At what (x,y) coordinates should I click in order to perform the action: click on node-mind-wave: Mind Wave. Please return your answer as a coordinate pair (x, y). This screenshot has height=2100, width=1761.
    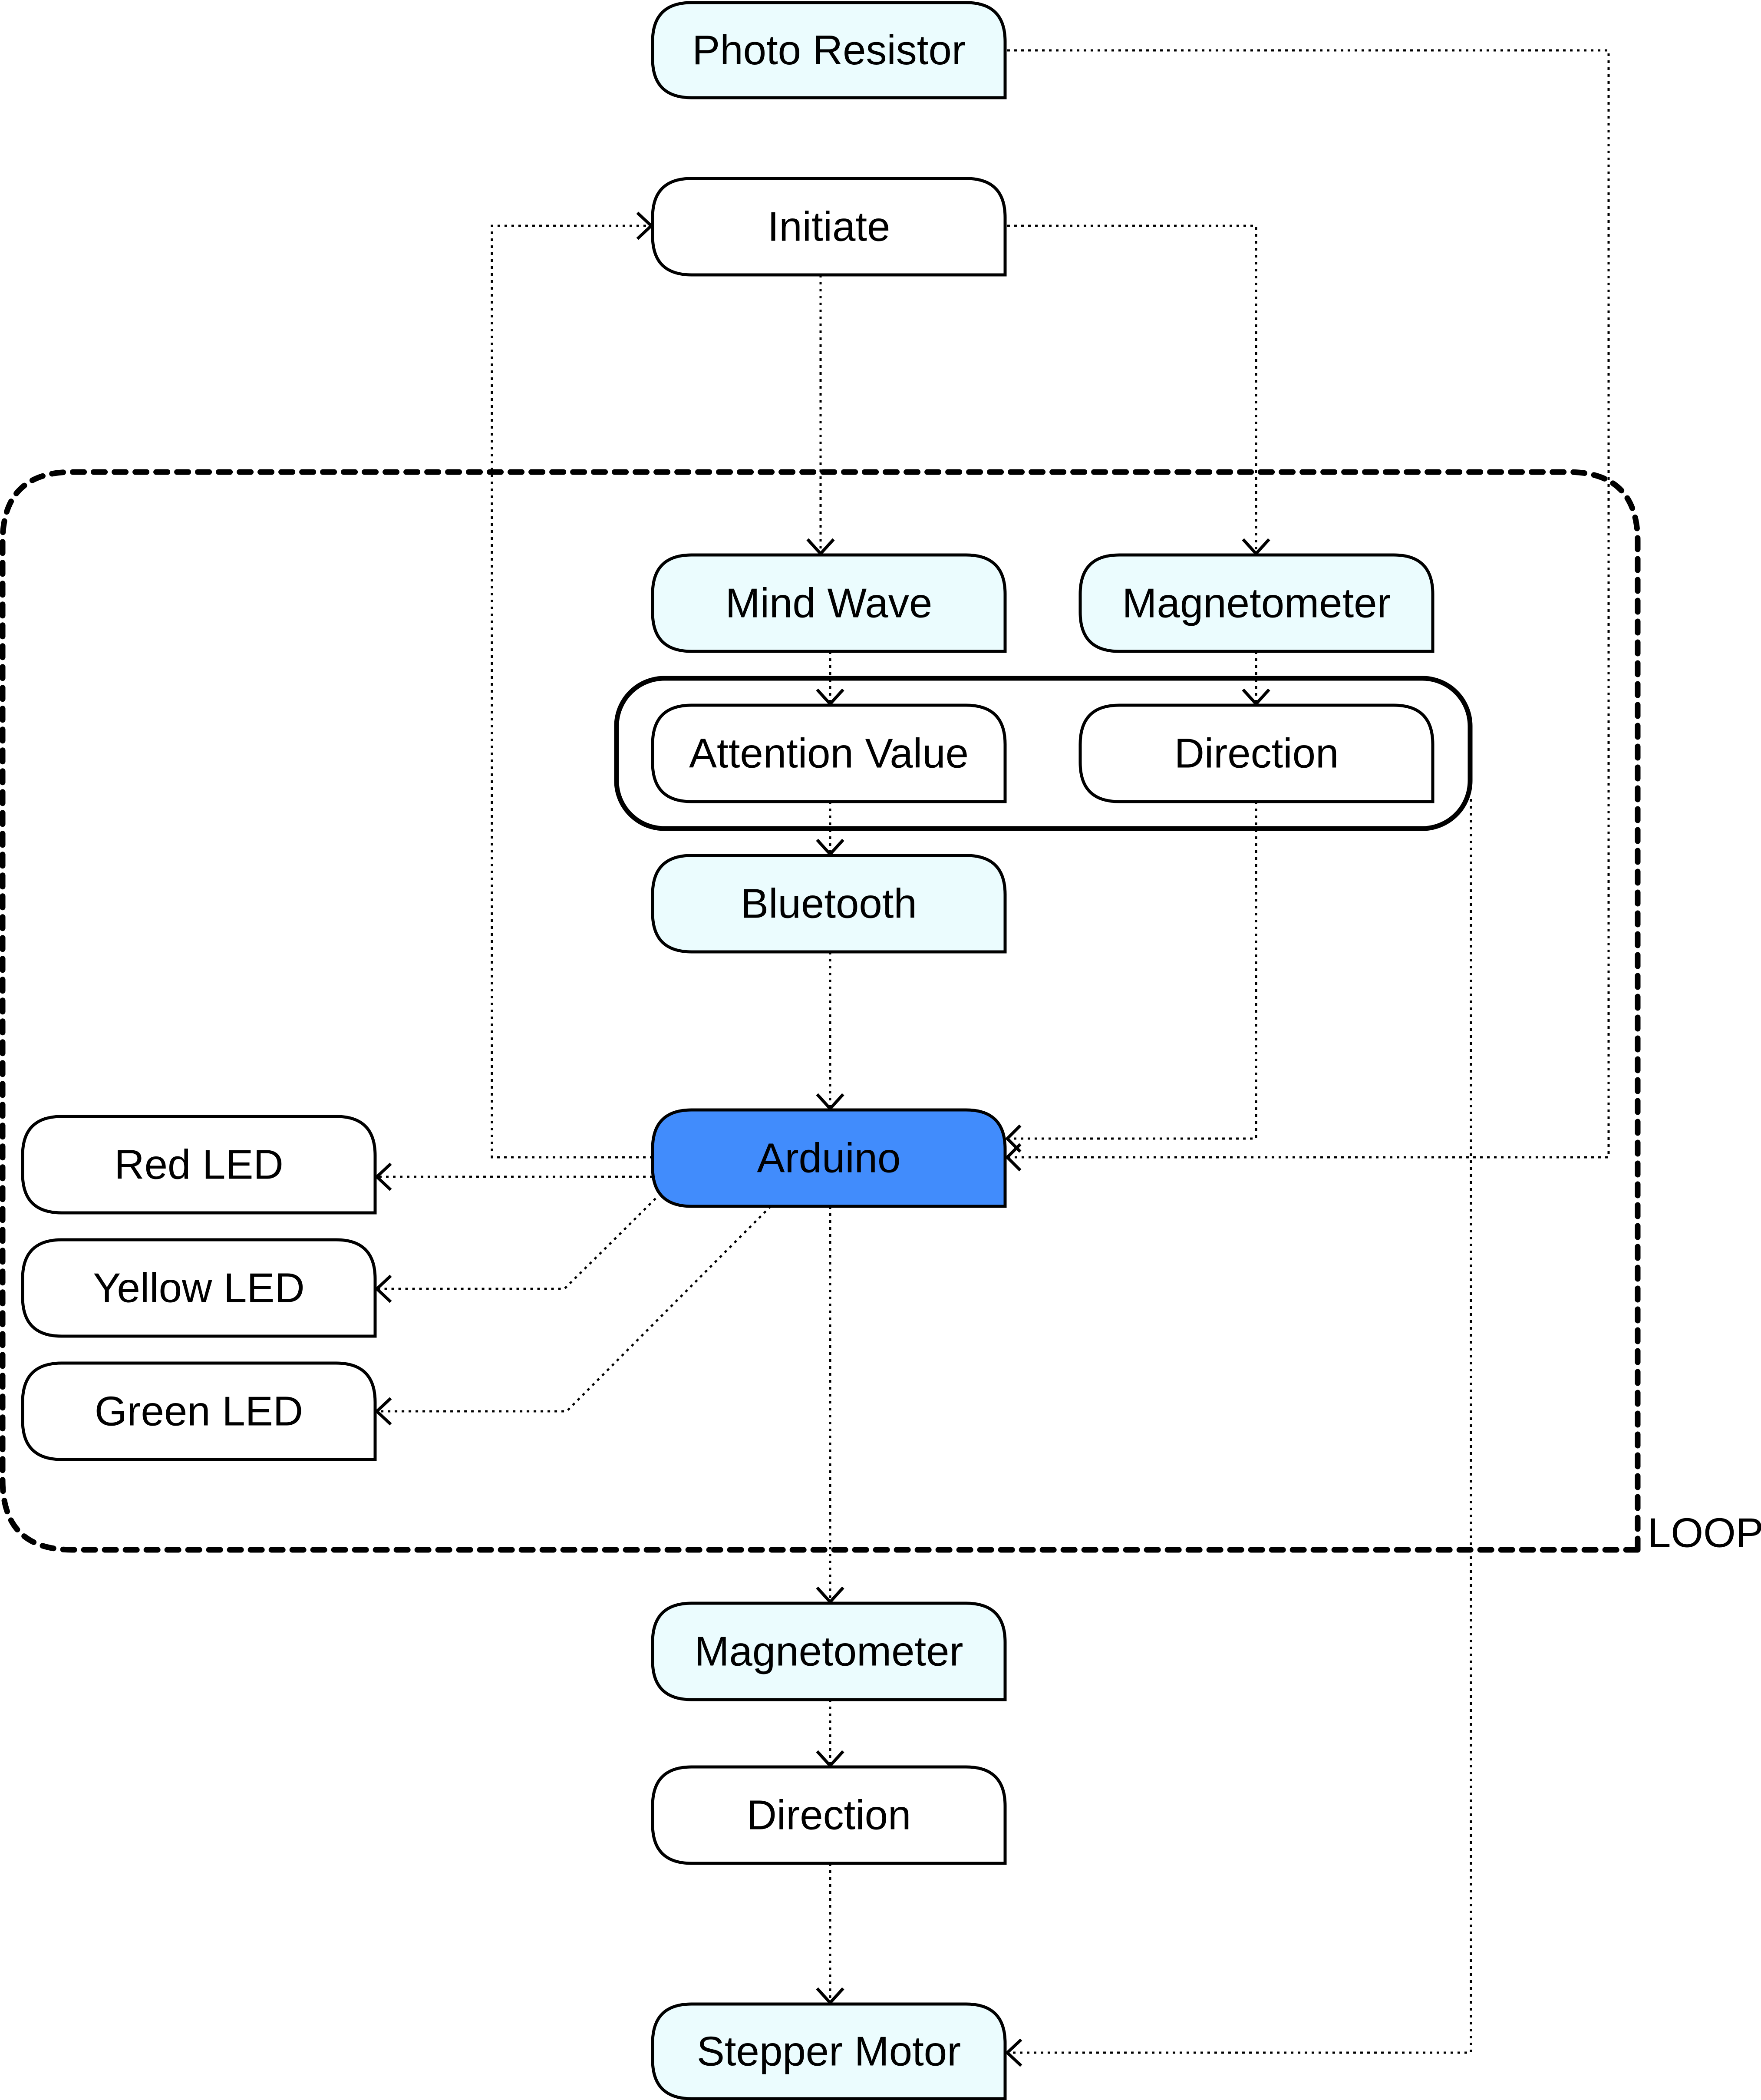
    Looking at the image, I should click on (829, 603).